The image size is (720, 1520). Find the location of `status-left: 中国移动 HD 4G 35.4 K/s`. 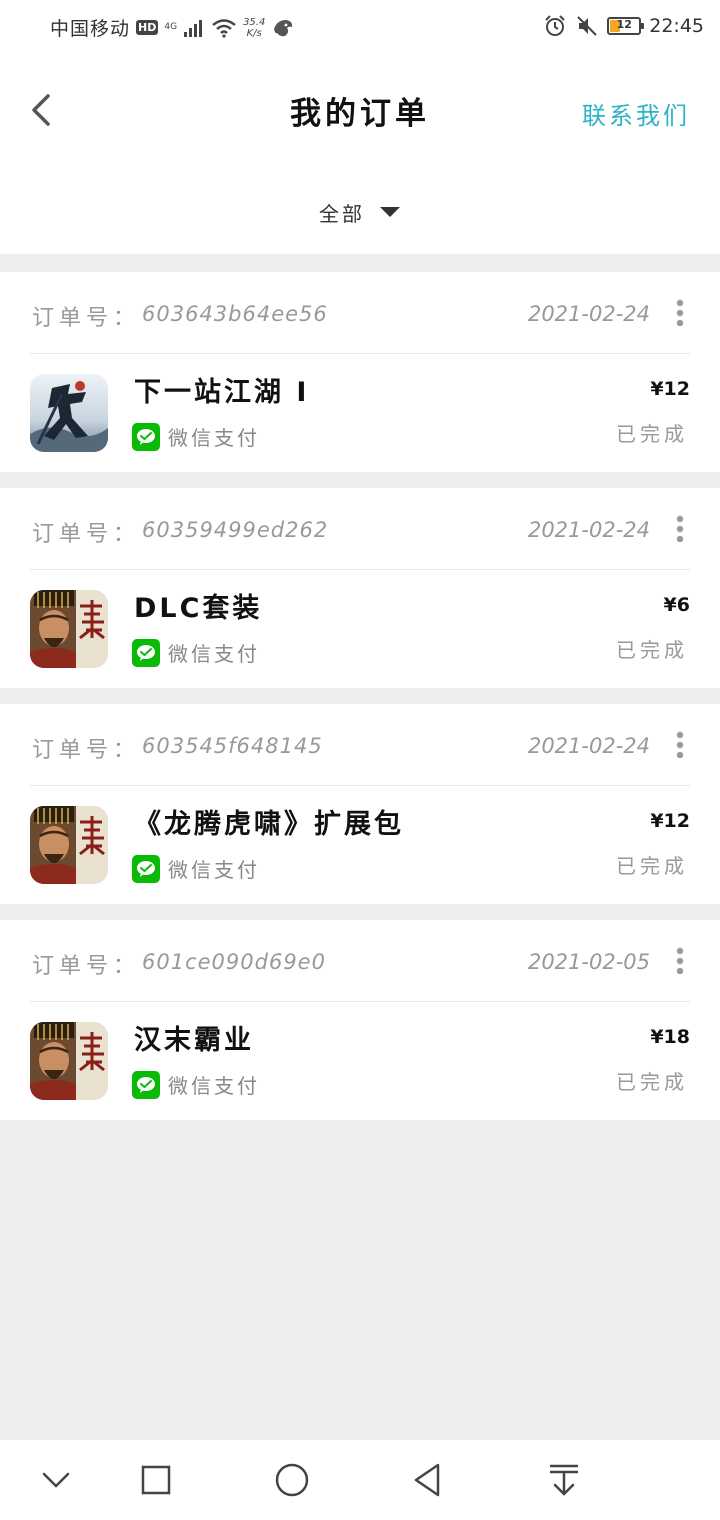

status-left: 中国移动 HD 4G 35.4 K/s is located at coordinates (172, 27).